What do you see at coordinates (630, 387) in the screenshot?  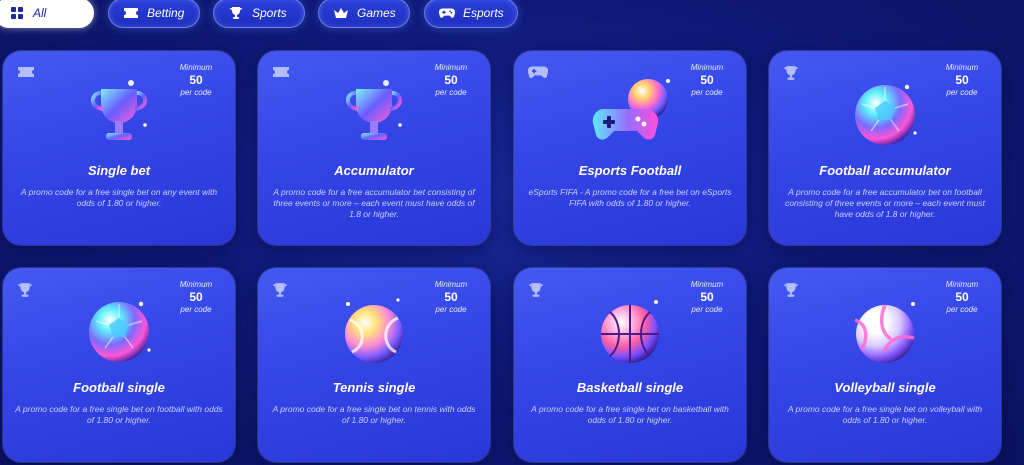 I see `card-title: Basketball single` at bounding box center [630, 387].